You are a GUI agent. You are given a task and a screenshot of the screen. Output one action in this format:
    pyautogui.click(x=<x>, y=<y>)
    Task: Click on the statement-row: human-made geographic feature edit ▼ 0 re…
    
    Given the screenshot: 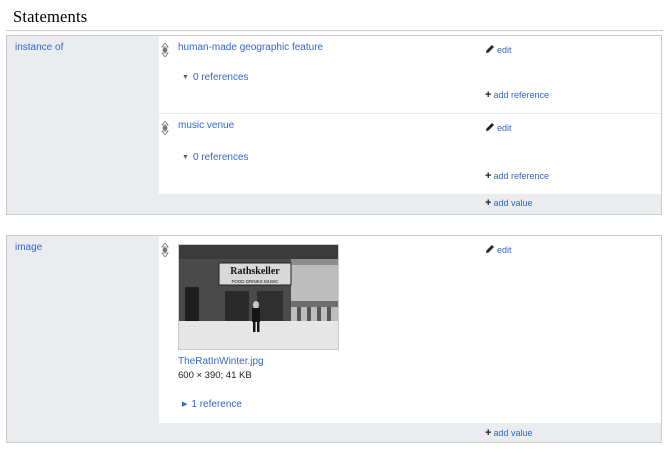 What is the action you would take?
    pyautogui.click(x=410, y=74)
    